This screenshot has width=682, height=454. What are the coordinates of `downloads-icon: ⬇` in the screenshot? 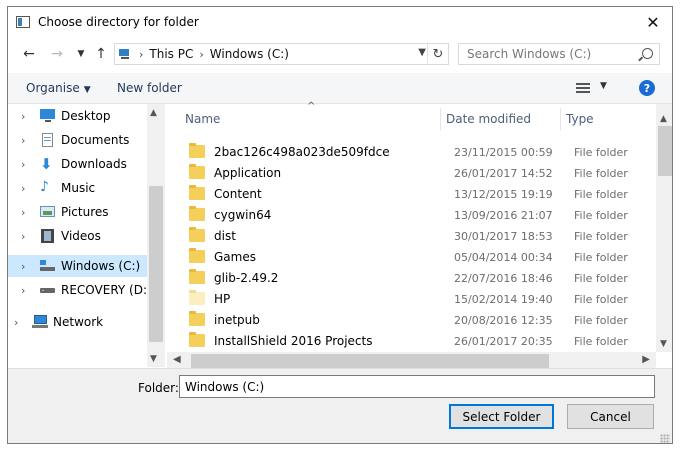 It's located at (46, 164).